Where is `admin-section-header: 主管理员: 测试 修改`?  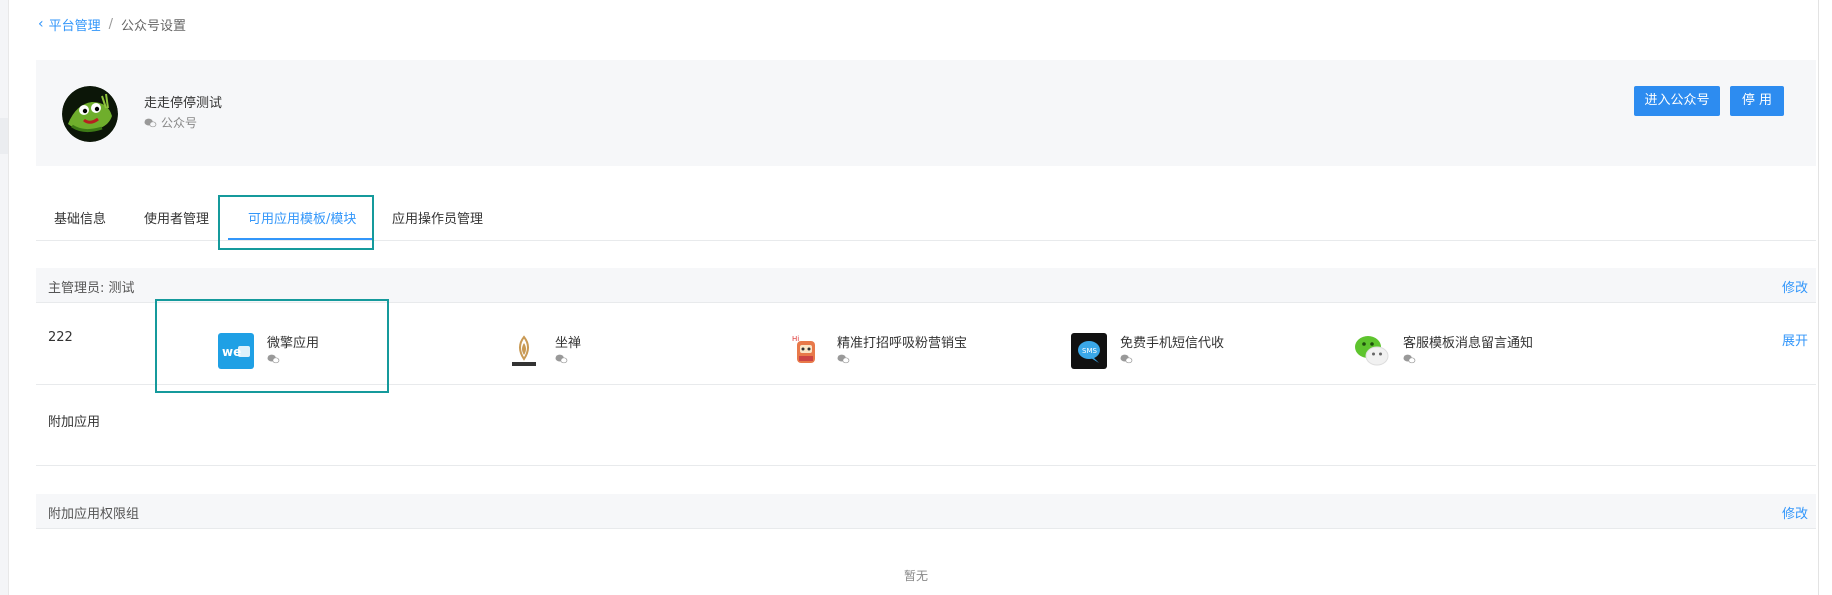
admin-section-header: 主管理员: 测试 修改 is located at coordinates (926, 285).